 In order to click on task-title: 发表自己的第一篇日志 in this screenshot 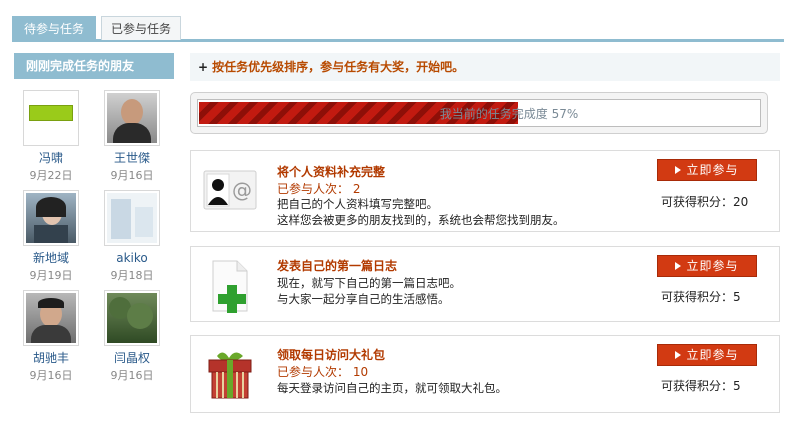, I will do `click(337, 265)`.